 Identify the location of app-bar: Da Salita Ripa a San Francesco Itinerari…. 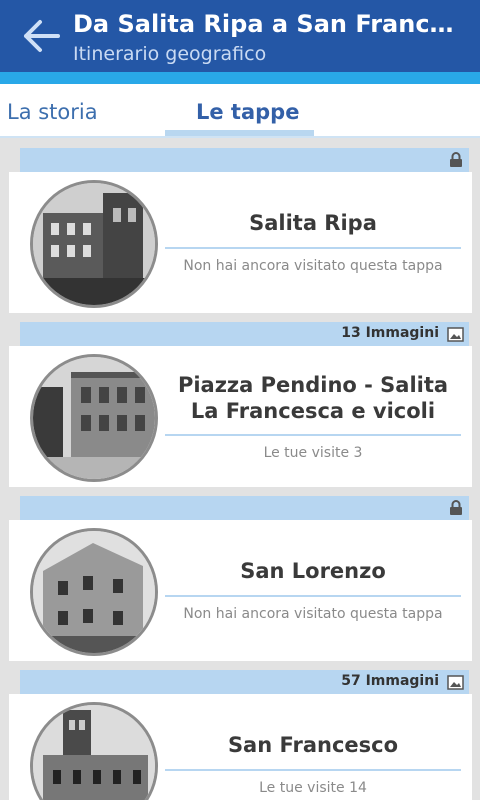
(240, 36).